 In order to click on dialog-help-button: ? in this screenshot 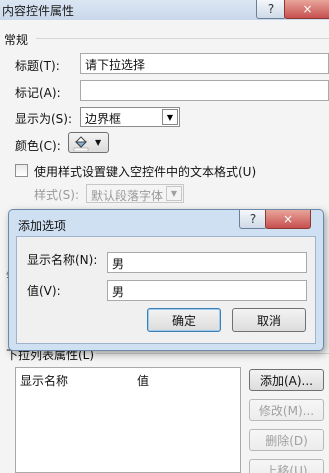, I will do `click(253, 219)`.